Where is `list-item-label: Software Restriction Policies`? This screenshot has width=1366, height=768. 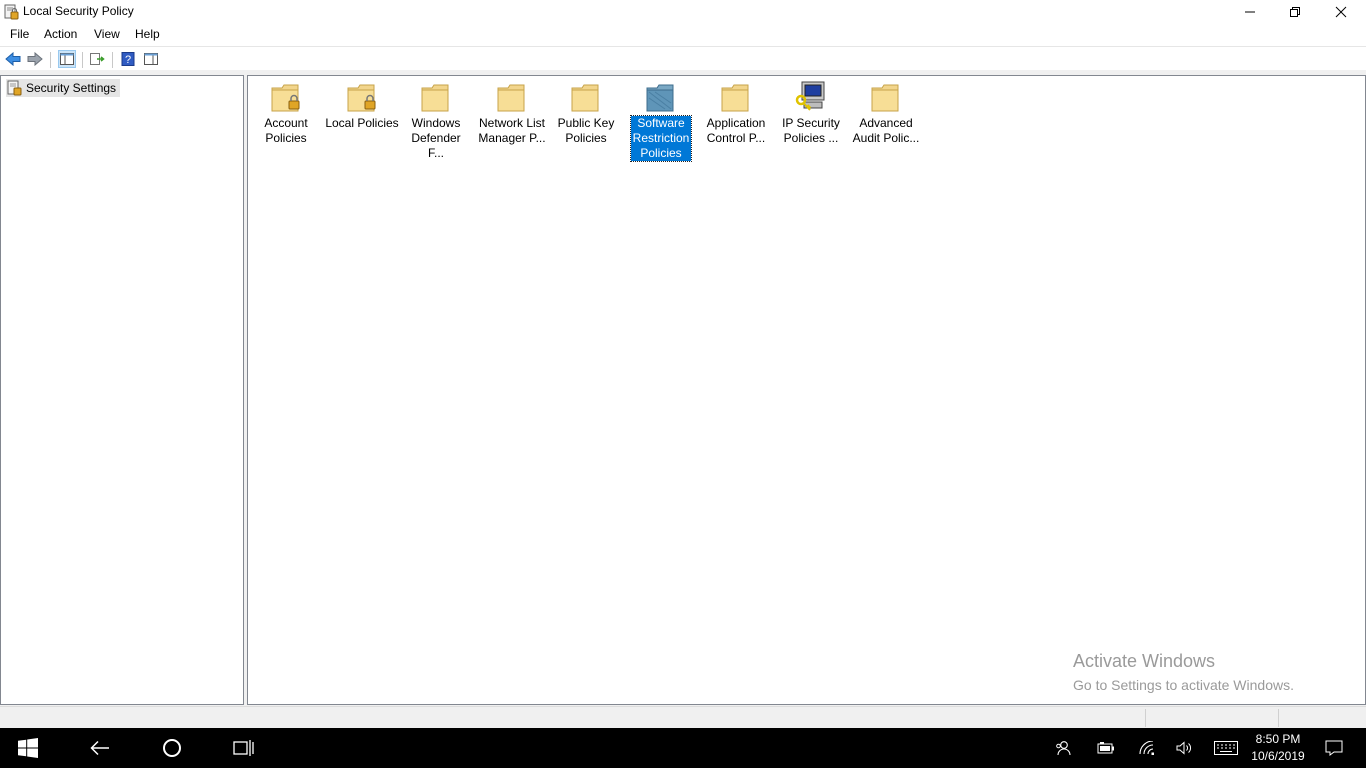 list-item-label: Software Restriction Policies is located at coordinates (661, 138).